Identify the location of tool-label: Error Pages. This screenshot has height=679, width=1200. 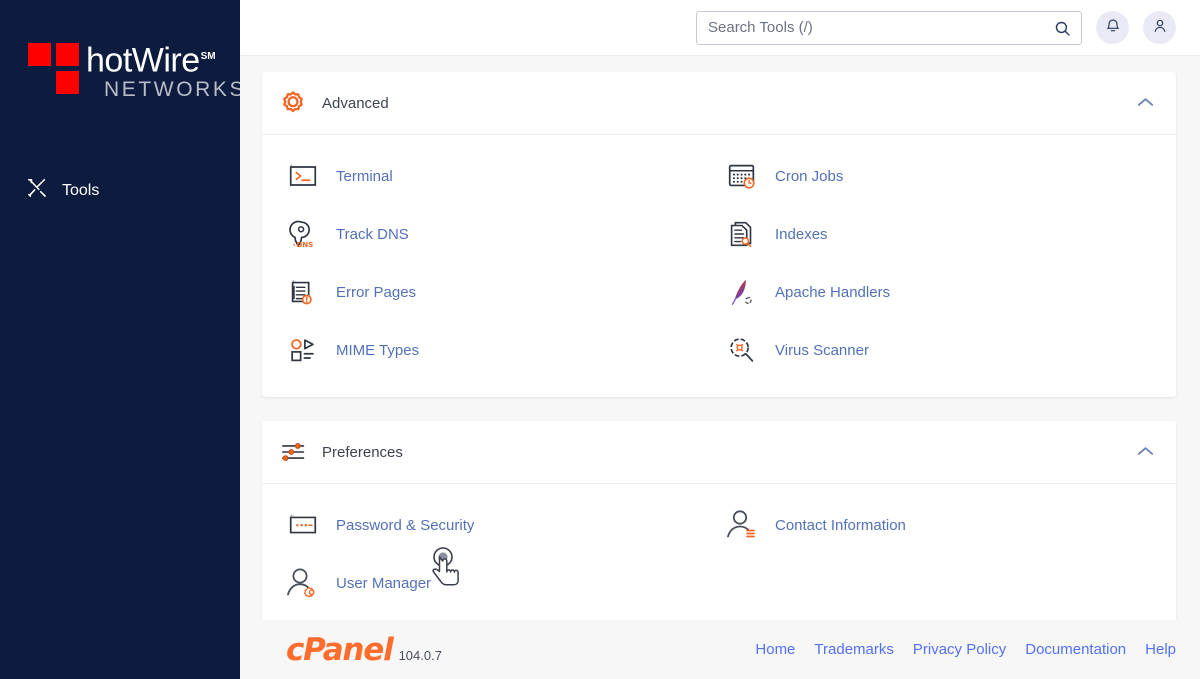
(376, 292).